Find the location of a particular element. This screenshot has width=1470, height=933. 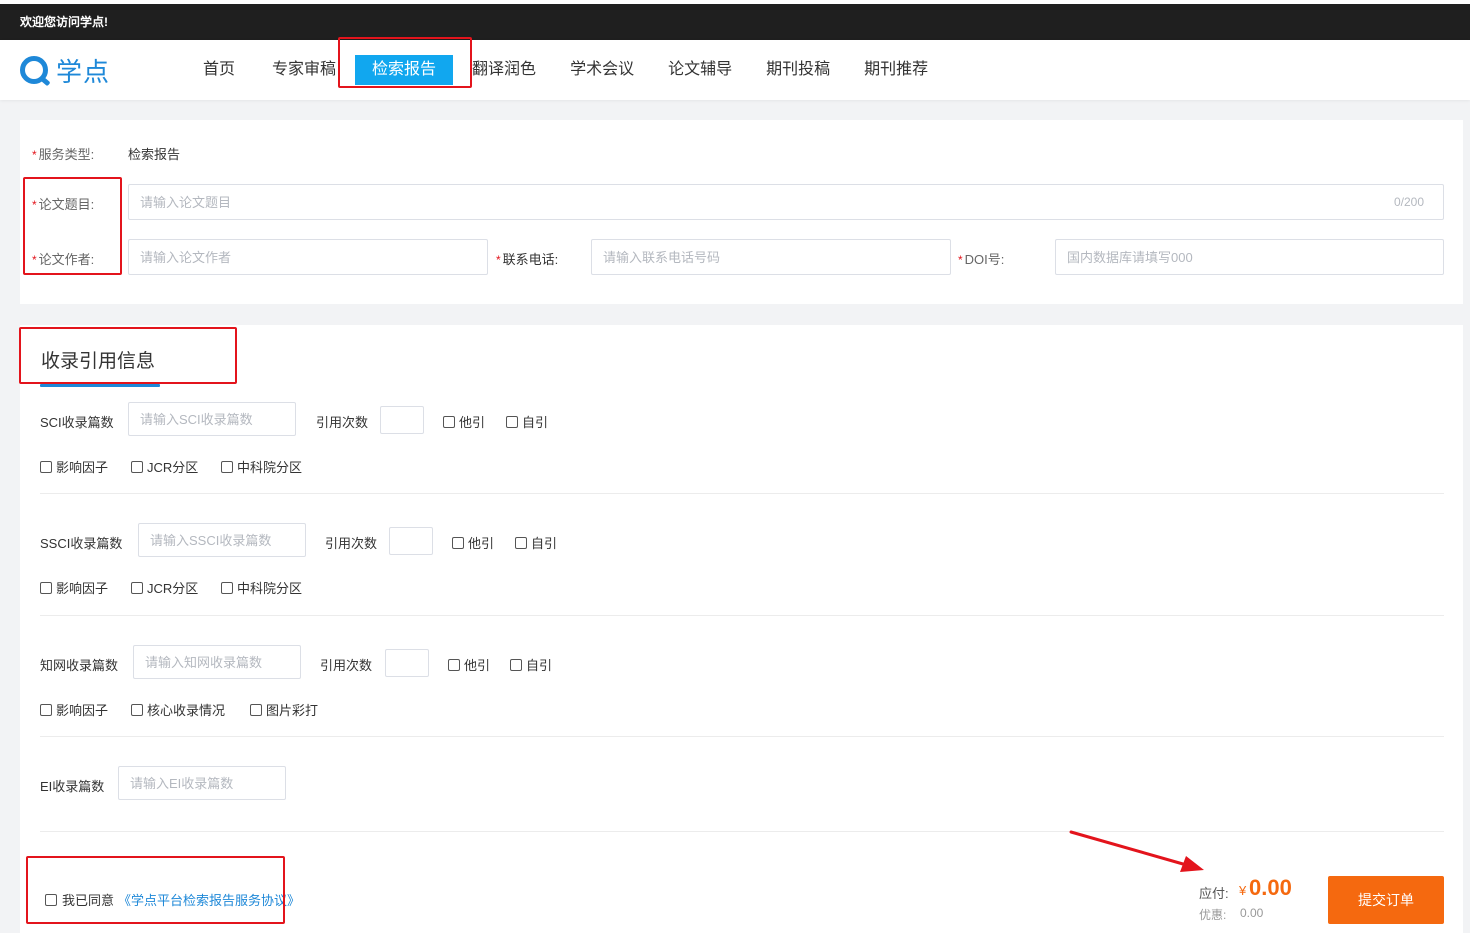

section-title: 收录引用信息 is located at coordinates (98, 361).